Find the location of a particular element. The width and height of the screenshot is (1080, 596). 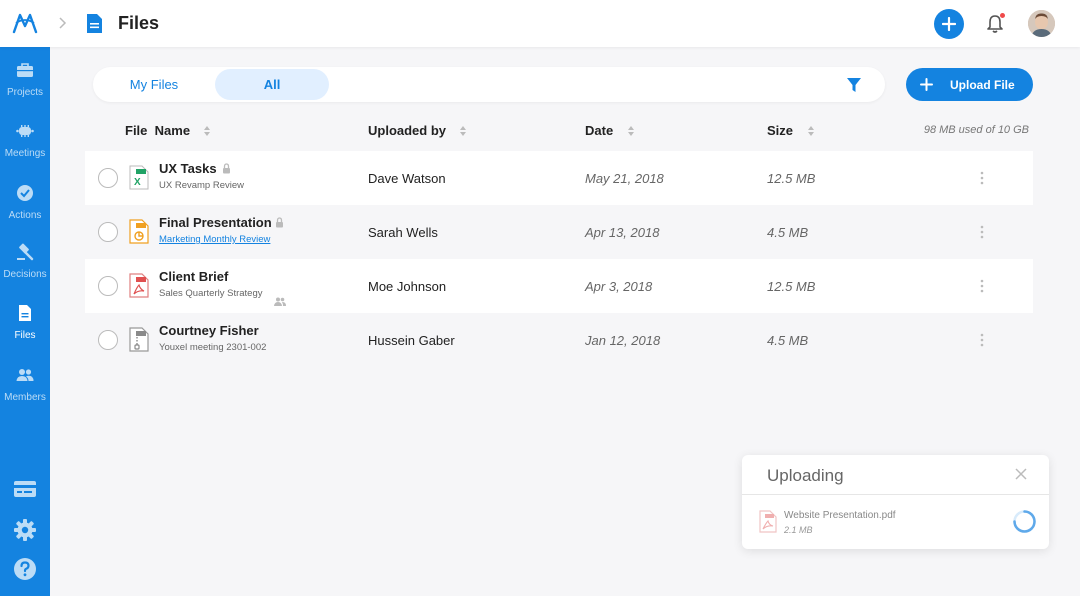

sidebar-item-files: Files is located at coordinates (25, 324).